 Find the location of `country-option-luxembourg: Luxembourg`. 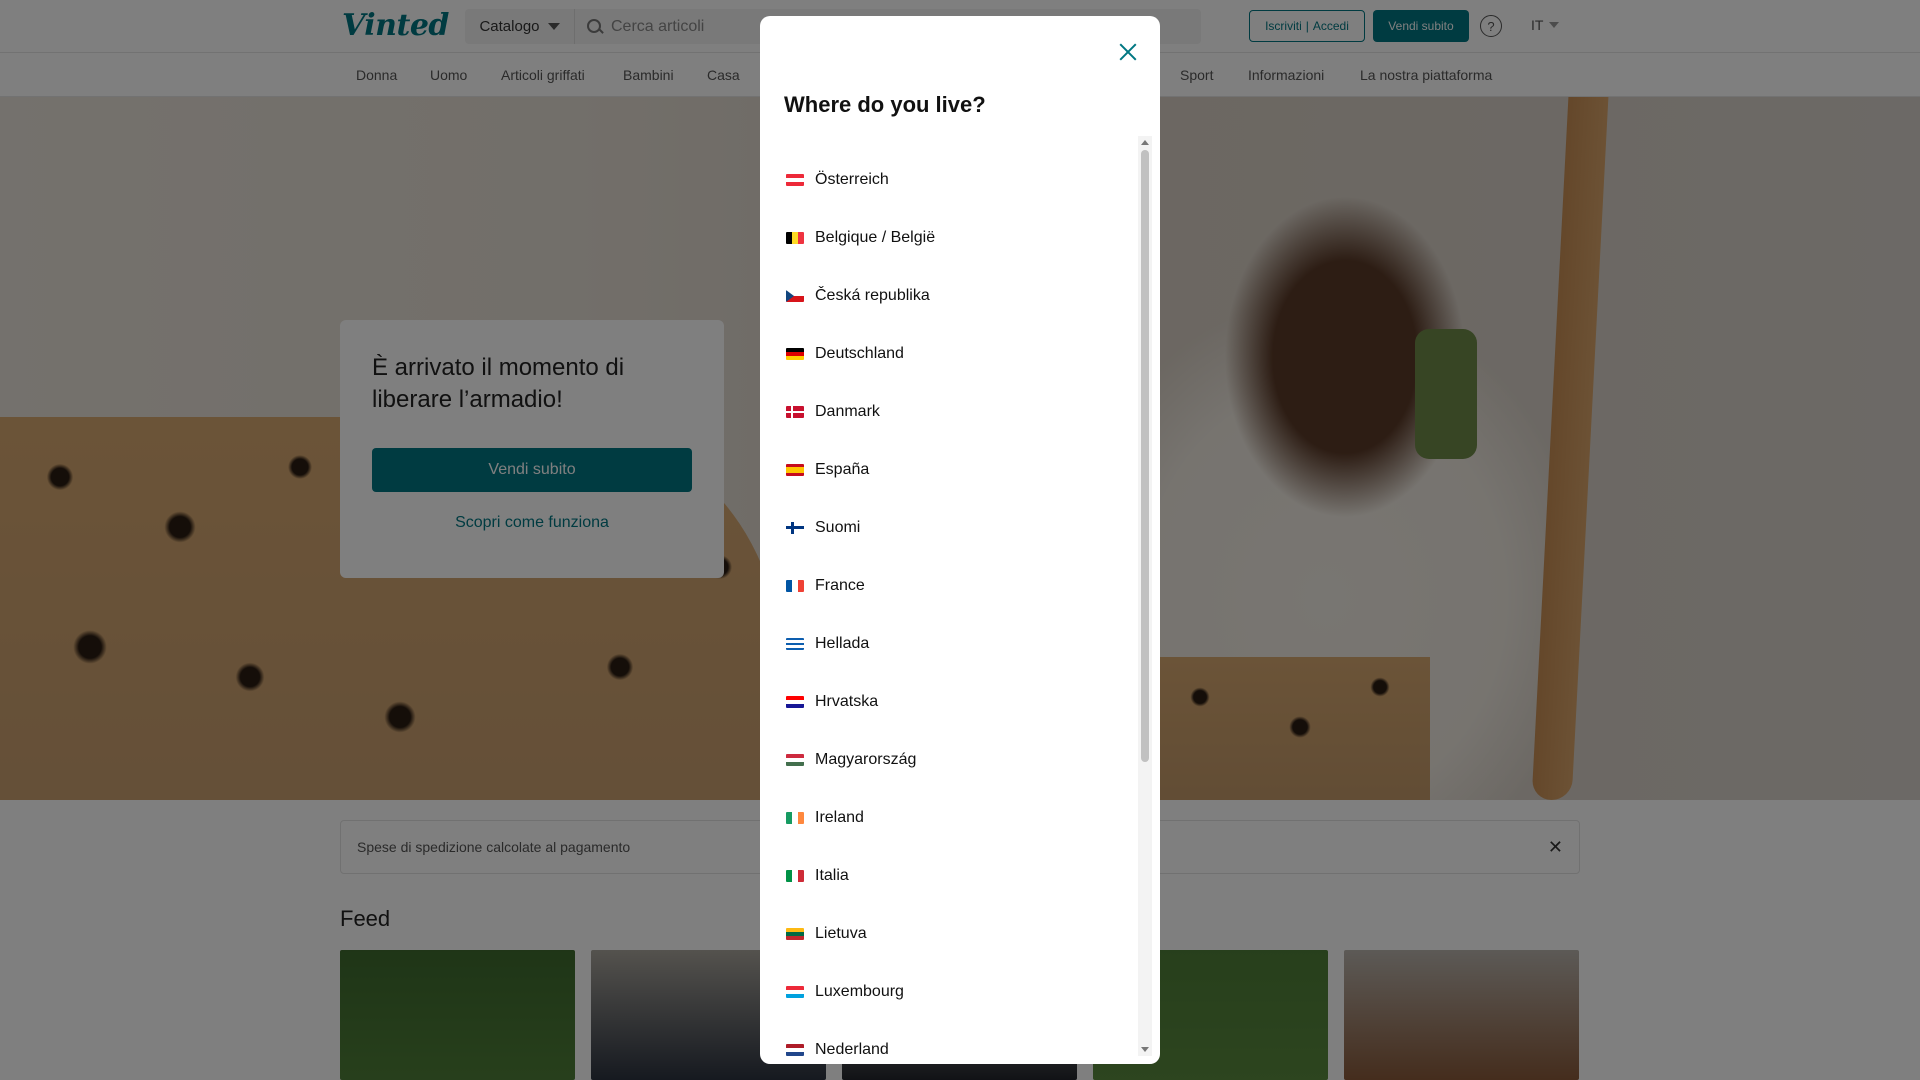

country-option-luxembourg: Luxembourg is located at coordinates (845, 992).